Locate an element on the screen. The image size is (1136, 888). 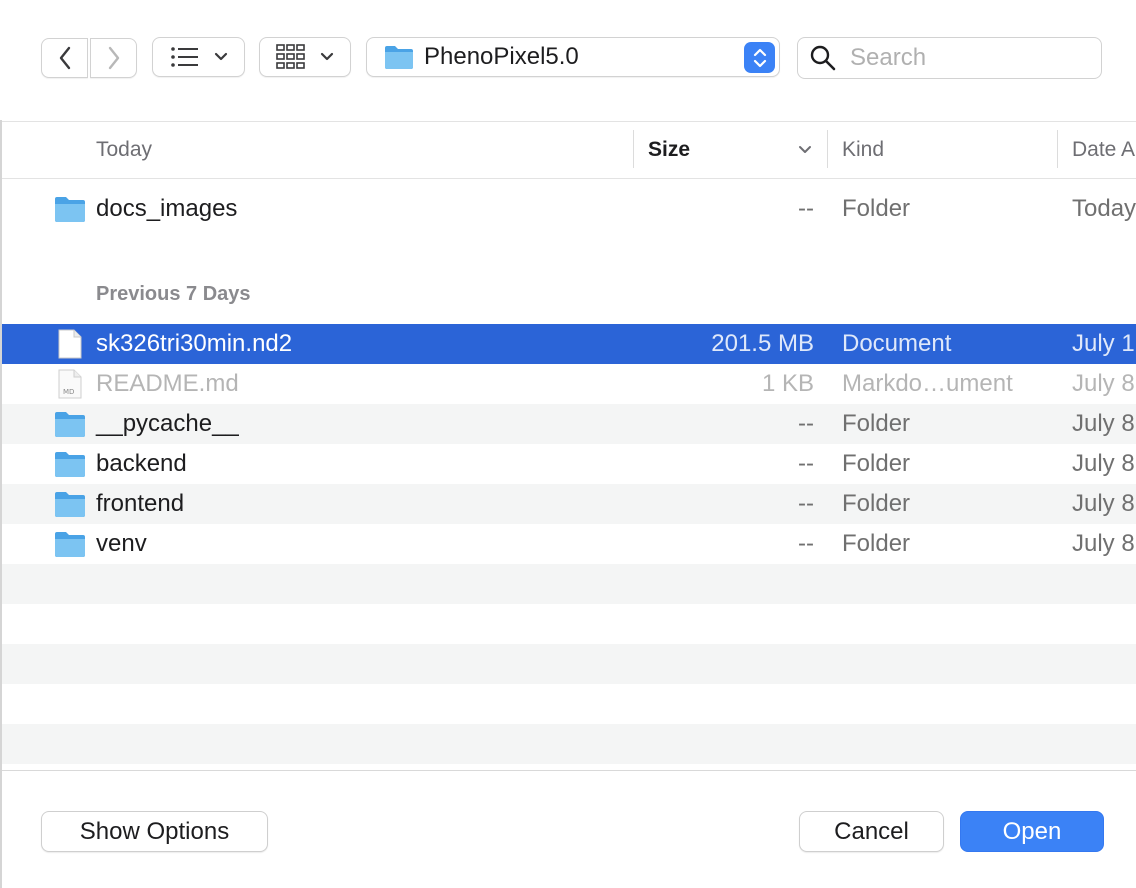
search-icon is located at coordinates (823, 58).